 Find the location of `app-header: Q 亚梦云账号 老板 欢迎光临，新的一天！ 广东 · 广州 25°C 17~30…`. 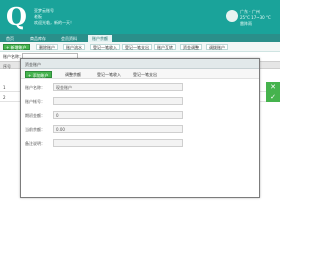

app-header: Q 亚梦云账号 老板 欢迎光临，新的一天！ 广东 · 广州 25°C 17~30… is located at coordinates (140, 17).